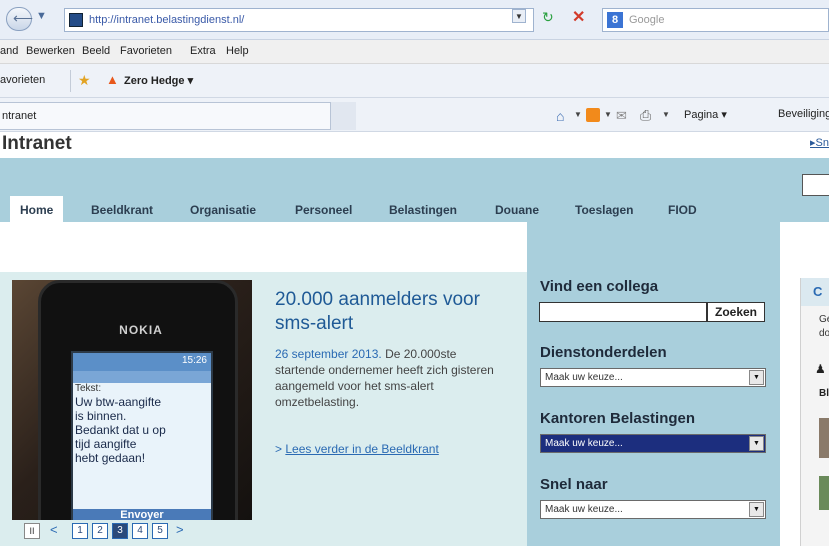 This screenshot has width=829, height=546. I want to click on quick-link-label: Sn, so click(822, 143).